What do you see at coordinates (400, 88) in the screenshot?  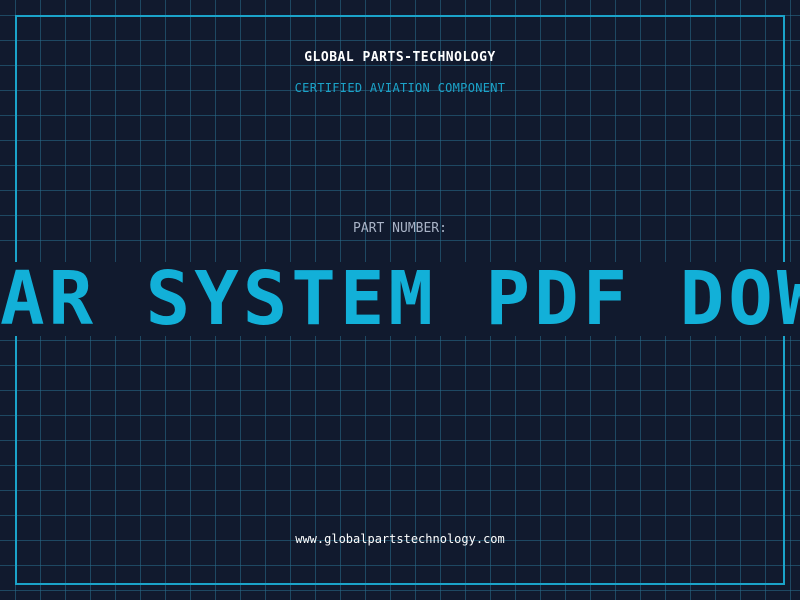 I see `brand-subtitle: CERTIFIED AVIATION COMPONENT` at bounding box center [400, 88].